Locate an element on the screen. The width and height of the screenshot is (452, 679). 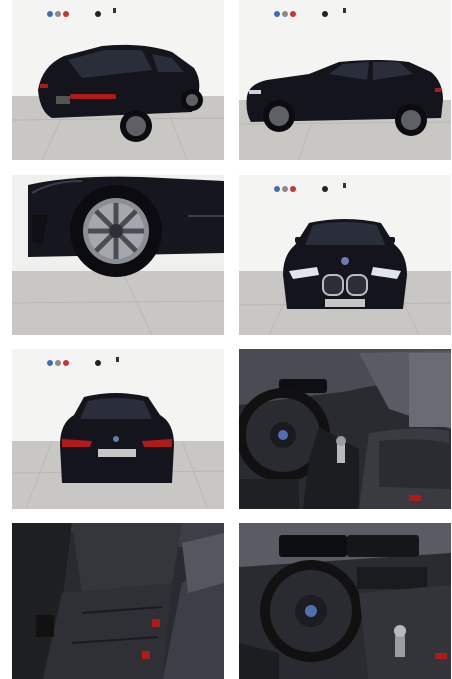
car-photo-interior-rear-seats is located at coordinates (118, 601).